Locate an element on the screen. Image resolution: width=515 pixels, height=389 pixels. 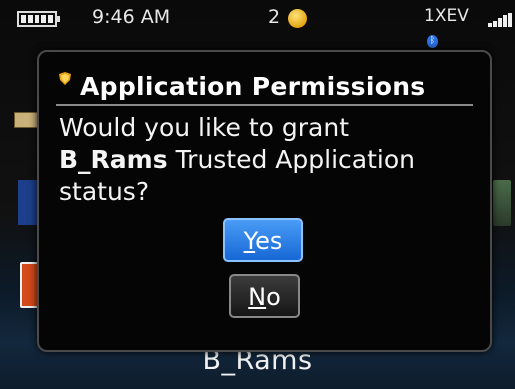
clock: 9:46 AM is located at coordinates (131, 17).